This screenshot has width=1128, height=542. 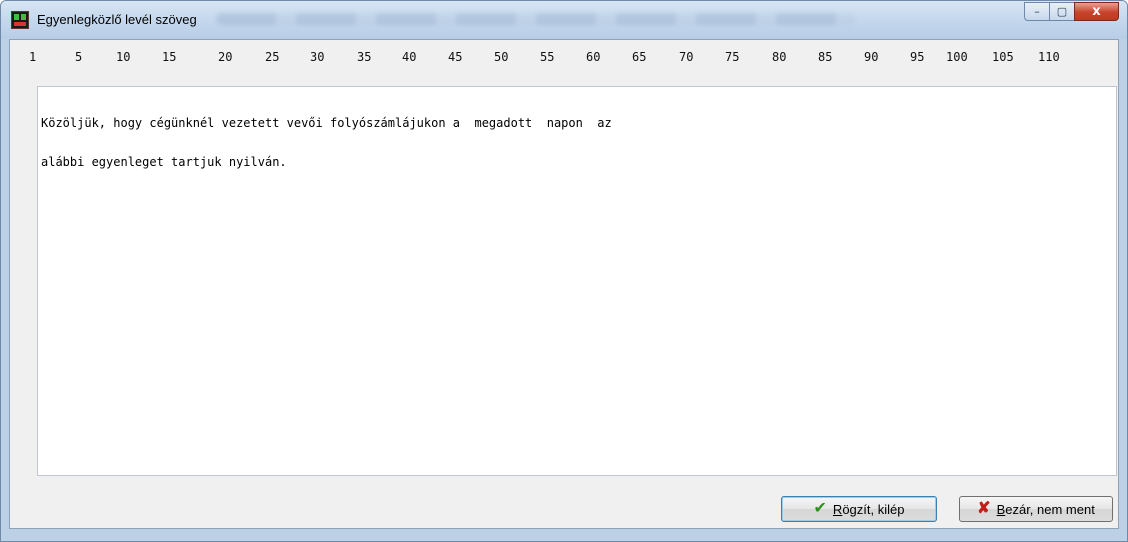 I want to click on ruler-mark: 70, so click(x=686, y=57).